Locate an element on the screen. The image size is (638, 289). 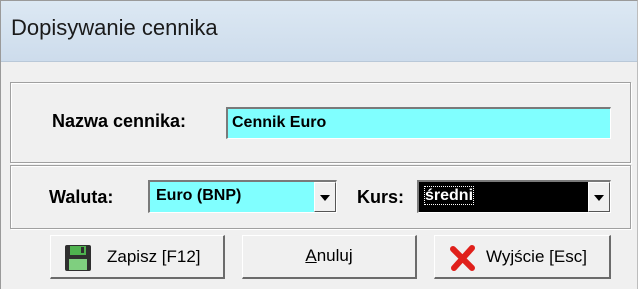
window-title: Dopisywanie cennika is located at coordinates (114, 27).